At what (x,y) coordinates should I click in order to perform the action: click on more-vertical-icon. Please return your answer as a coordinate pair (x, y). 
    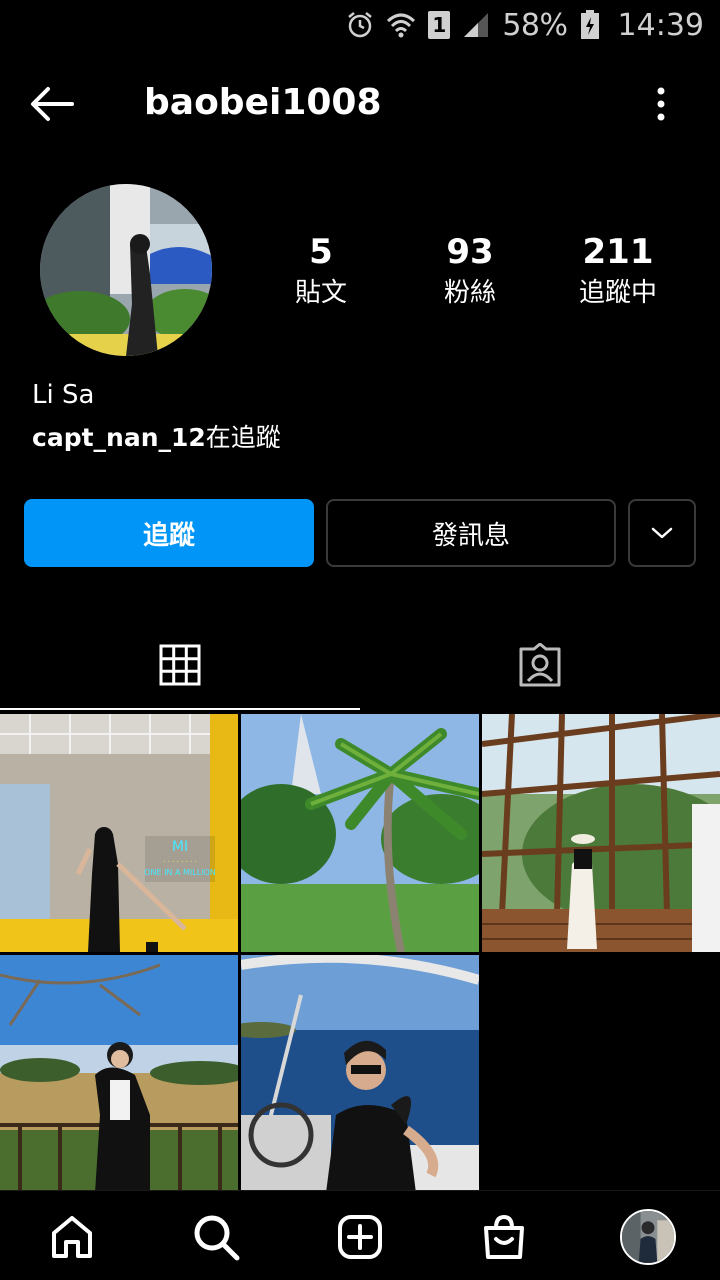
    Looking at the image, I should click on (661, 104).